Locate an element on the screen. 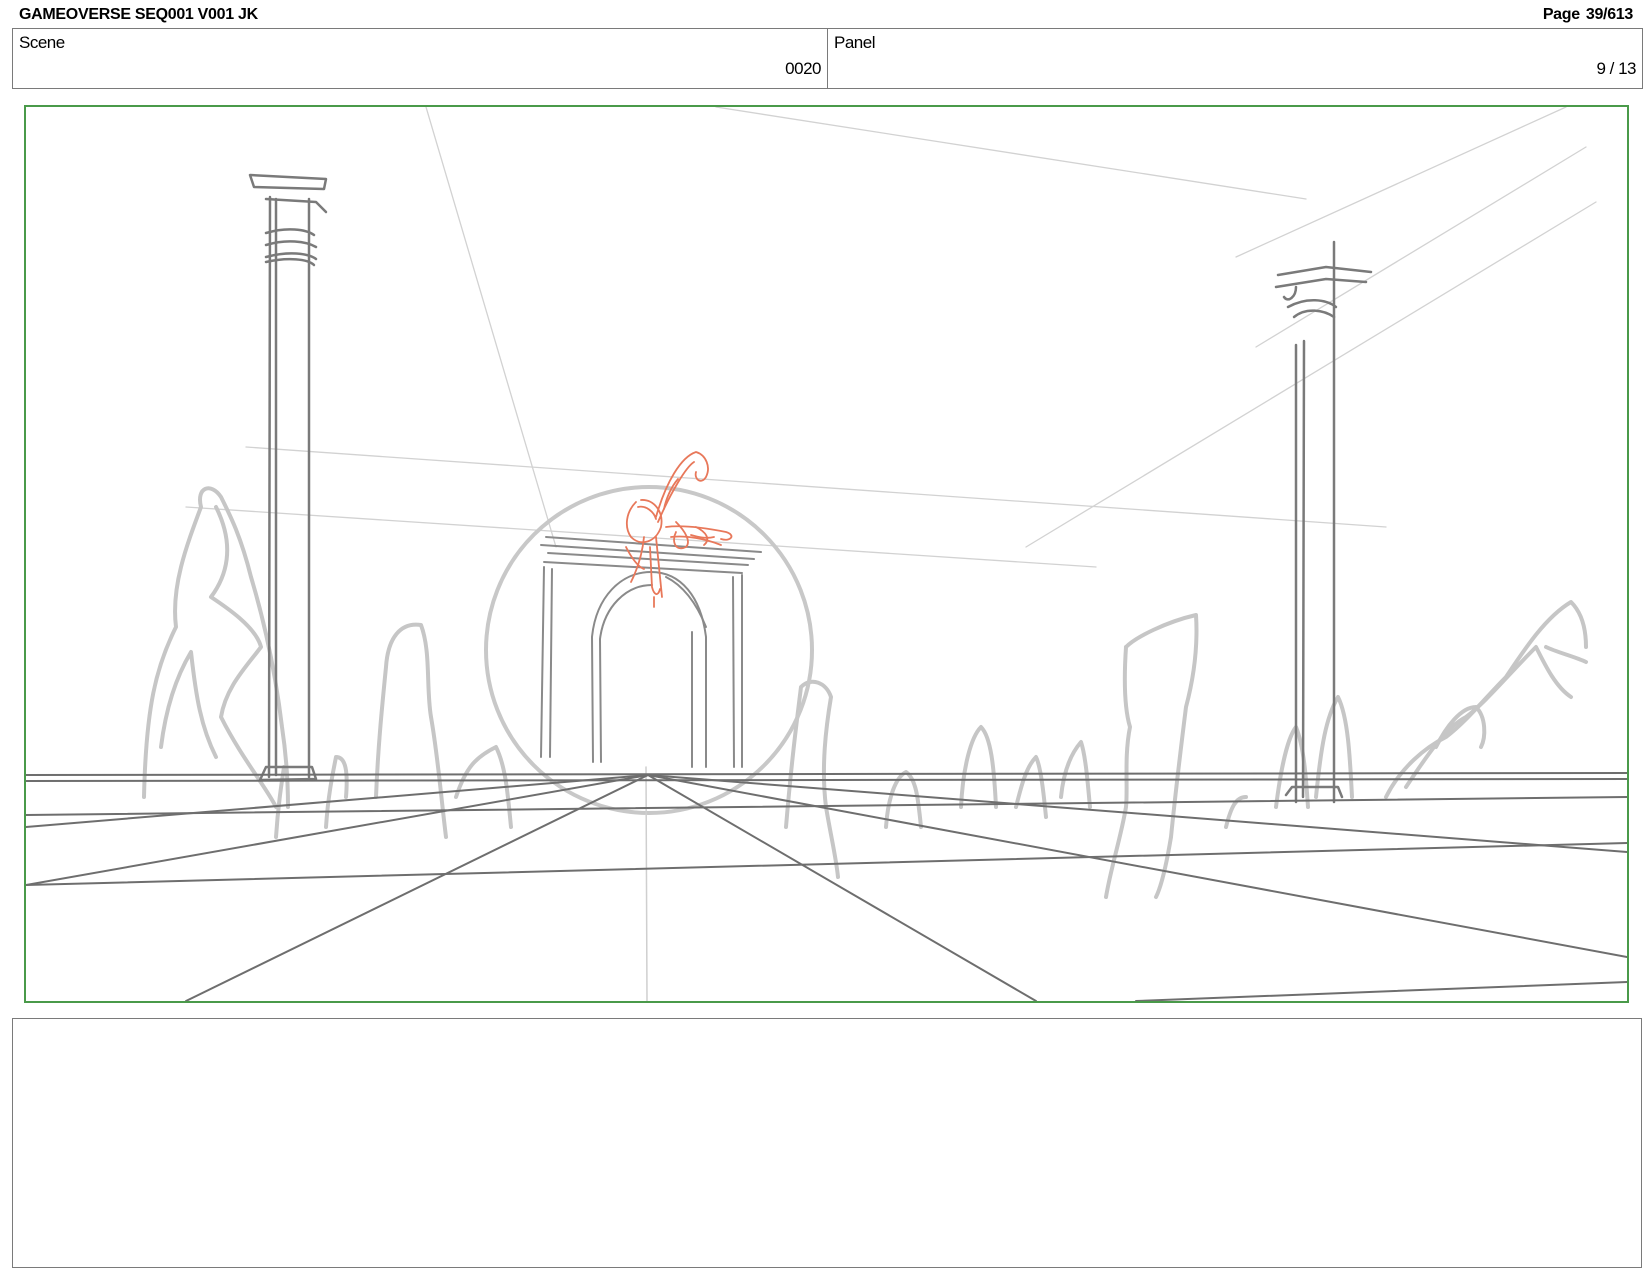  panel-number: 9 / 13 is located at coordinates (1616, 68).